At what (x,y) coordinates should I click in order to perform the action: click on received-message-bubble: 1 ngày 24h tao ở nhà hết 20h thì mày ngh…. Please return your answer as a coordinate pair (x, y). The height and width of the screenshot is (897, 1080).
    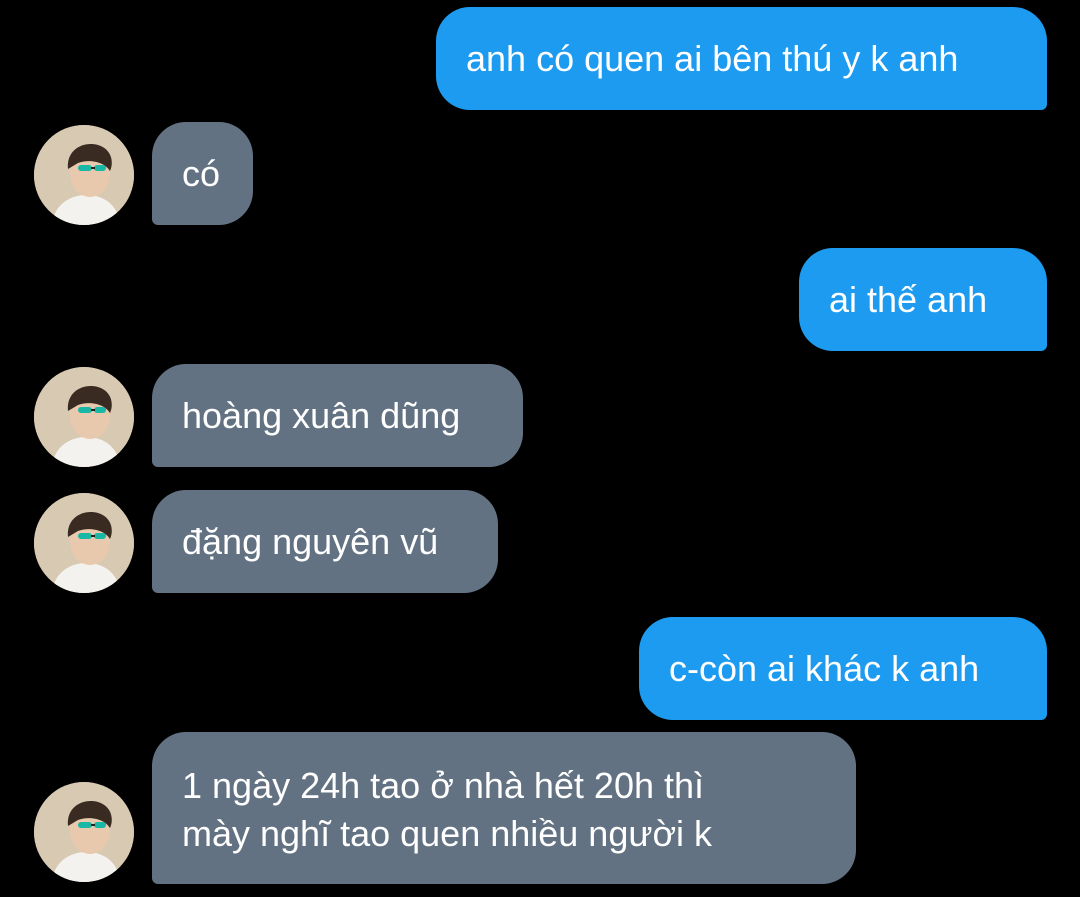
    Looking at the image, I should click on (504, 808).